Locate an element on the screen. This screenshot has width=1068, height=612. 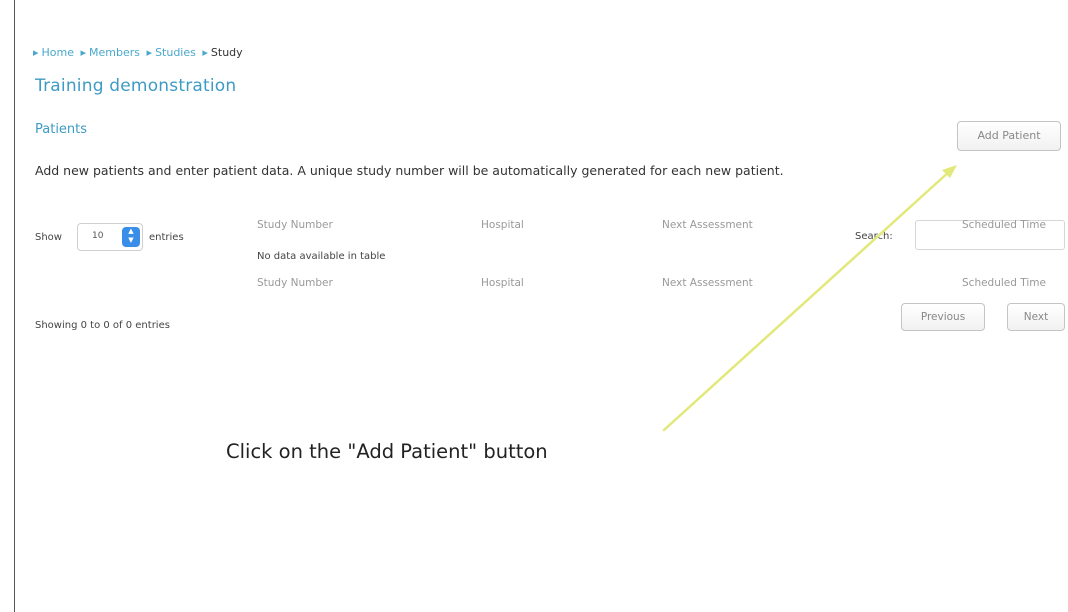
annotation-arrow-line is located at coordinates (807, 300).